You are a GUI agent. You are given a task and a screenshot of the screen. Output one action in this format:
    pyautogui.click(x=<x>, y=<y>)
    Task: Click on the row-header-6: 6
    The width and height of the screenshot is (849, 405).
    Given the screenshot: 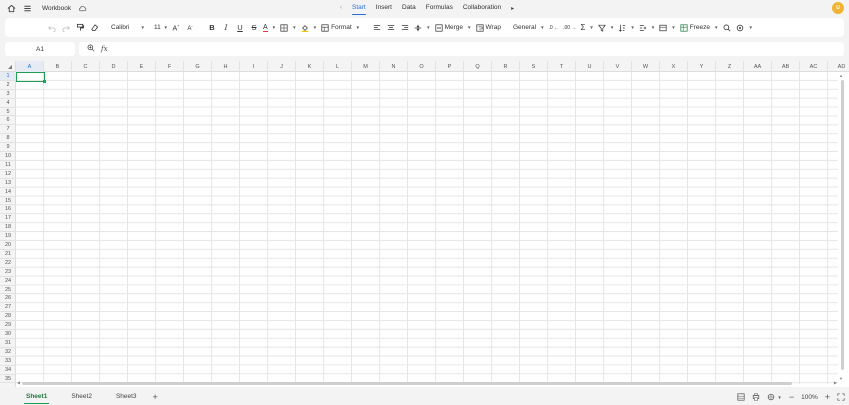 What is the action you would take?
    pyautogui.click(x=8, y=121)
    